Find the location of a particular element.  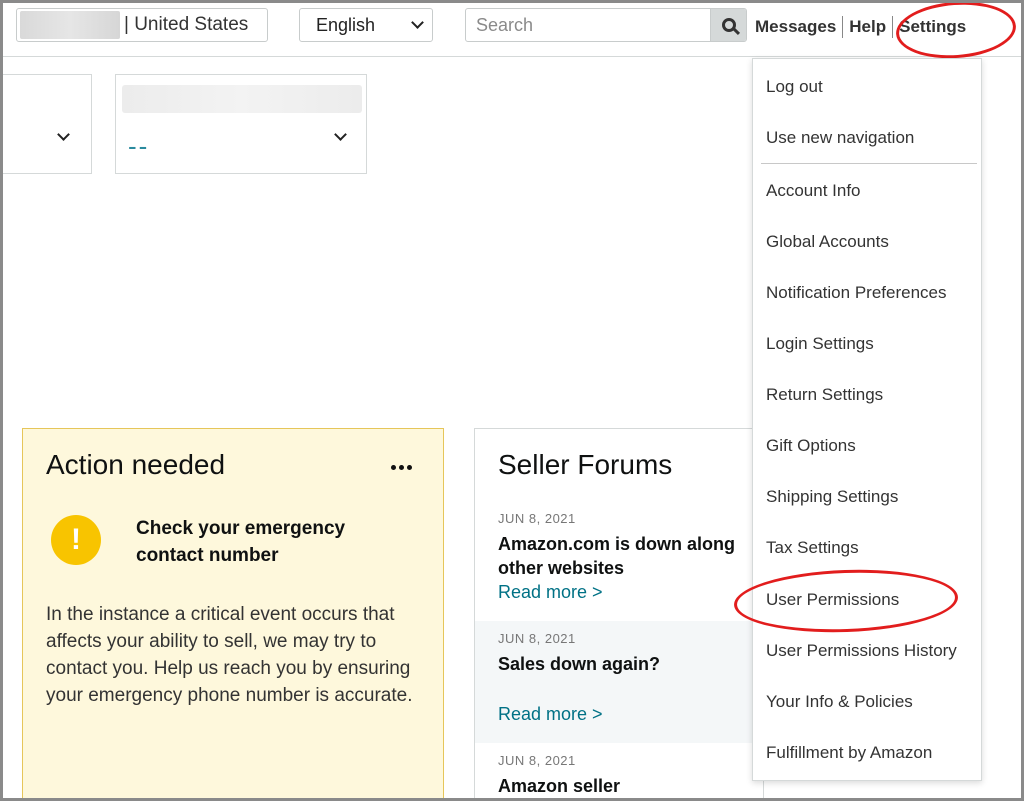

menu-item-log-out: Log out is located at coordinates (794, 87).